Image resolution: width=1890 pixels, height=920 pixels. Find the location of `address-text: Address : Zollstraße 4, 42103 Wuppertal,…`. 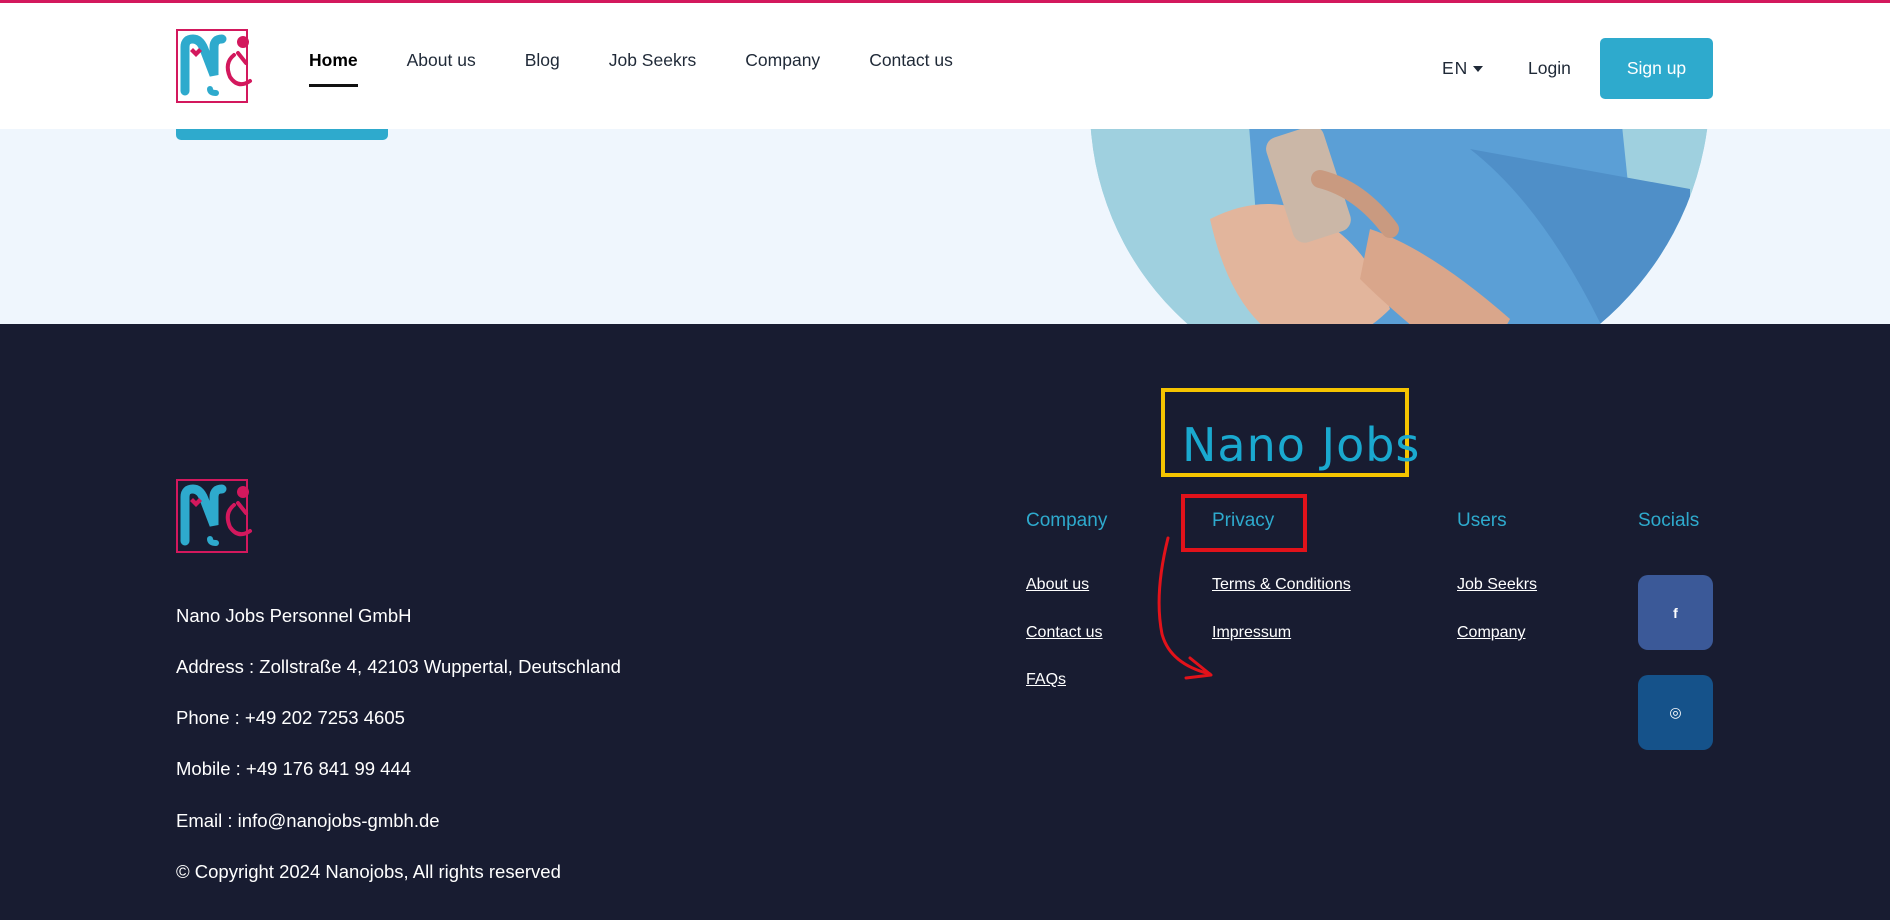

address-text: Address : Zollstraße 4, 42103 Wuppertal,… is located at coordinates (398, 666).